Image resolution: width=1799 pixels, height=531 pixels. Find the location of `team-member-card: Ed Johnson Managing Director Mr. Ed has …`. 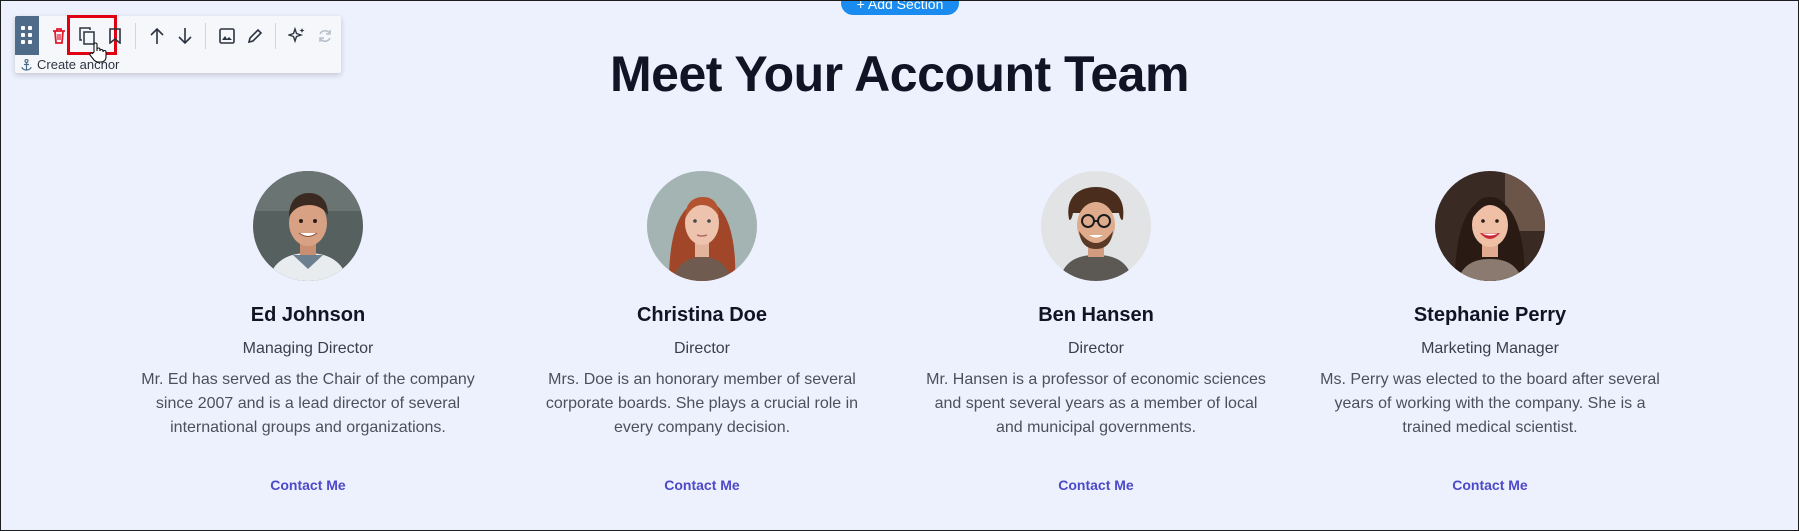

team-member-card: Ed Johnson Managing Director Mr. Ed has … is located at coordinates (308, 332).